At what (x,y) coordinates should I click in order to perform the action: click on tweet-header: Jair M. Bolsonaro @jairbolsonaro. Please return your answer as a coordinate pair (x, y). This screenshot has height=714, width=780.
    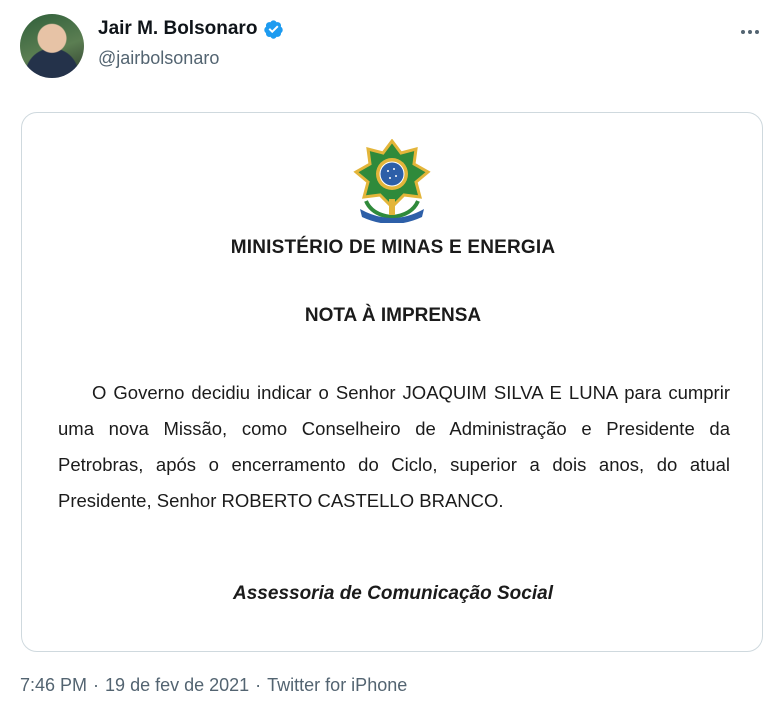
    Looking at the image, I should click on (395, 46).